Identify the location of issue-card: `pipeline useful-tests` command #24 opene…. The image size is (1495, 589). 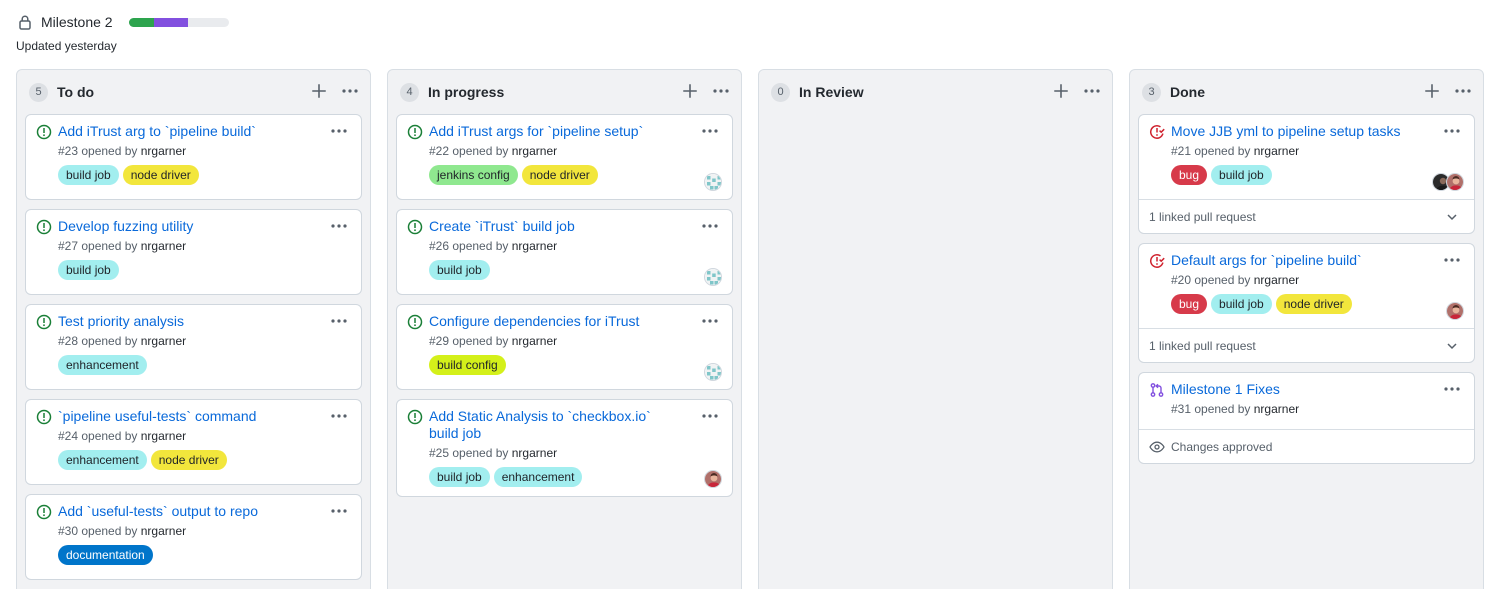
(193, 442).